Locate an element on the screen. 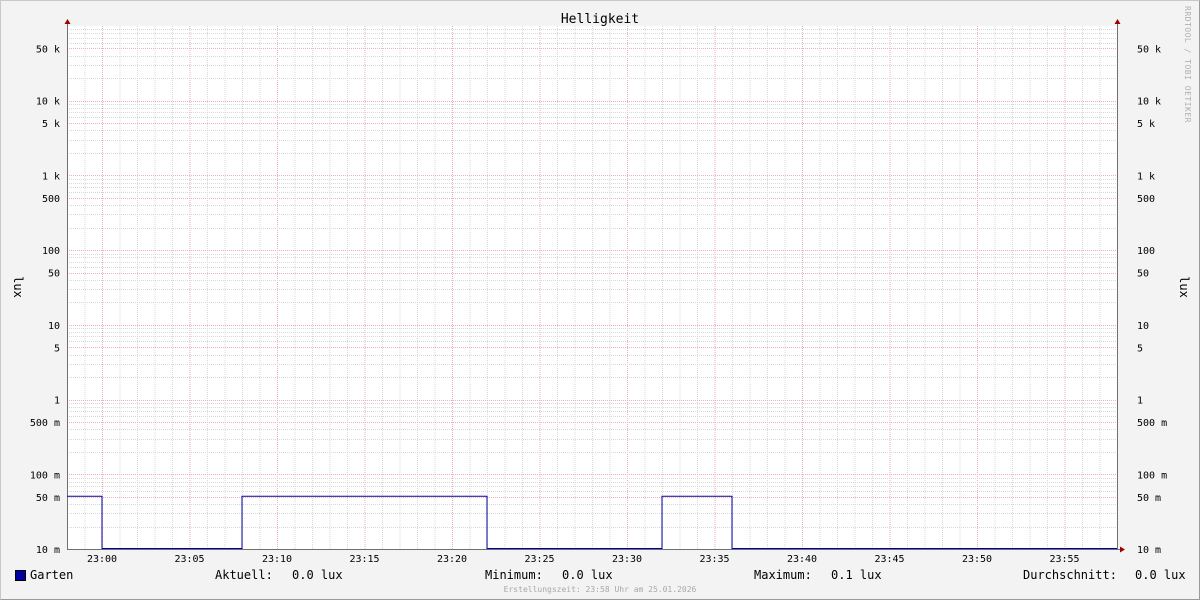 The image size is (1200, 600). y-tick-label-left: 1 is located at coordinates (57, 401).